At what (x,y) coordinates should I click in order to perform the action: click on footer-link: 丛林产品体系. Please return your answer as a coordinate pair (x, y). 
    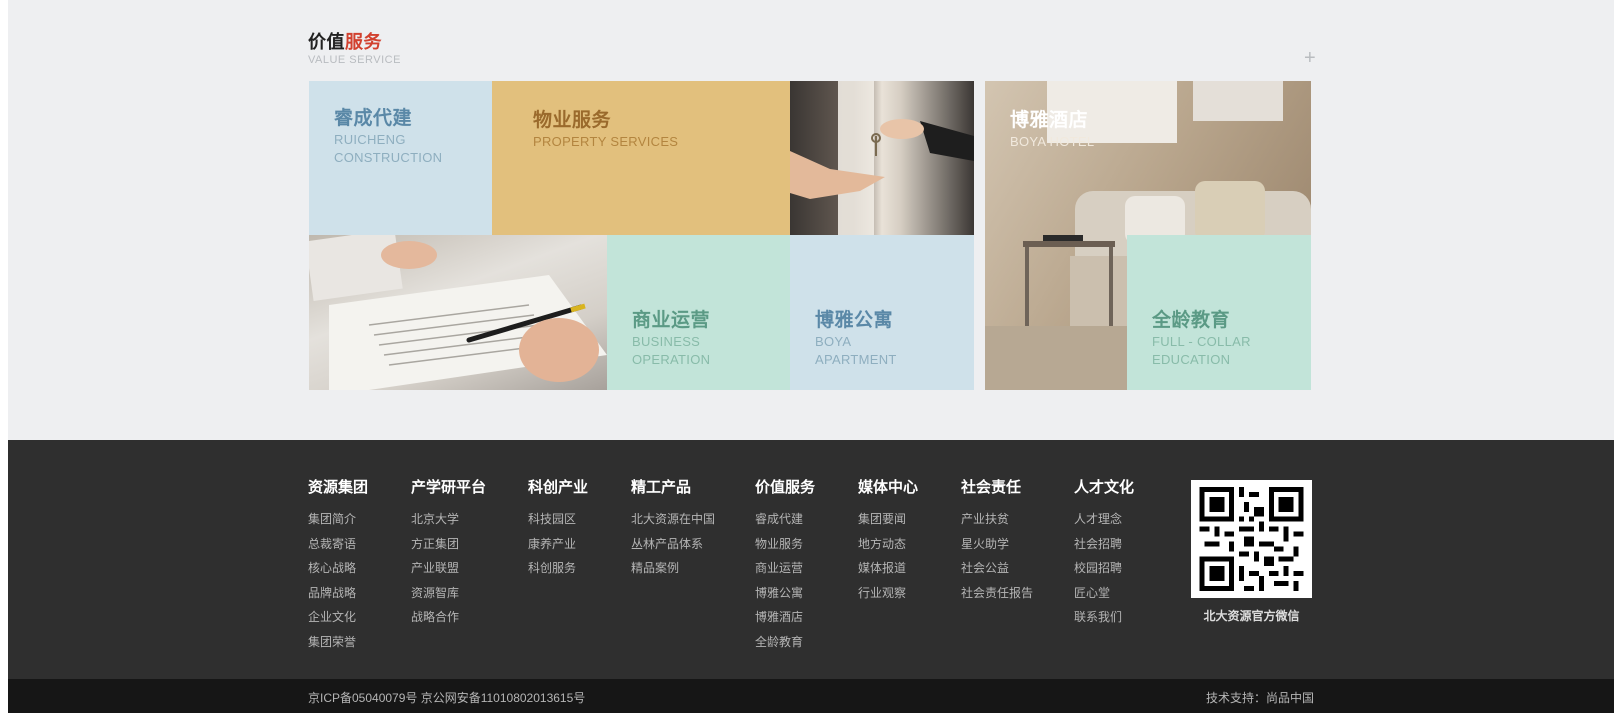
    Looking at the image, I should click on (673, 544).